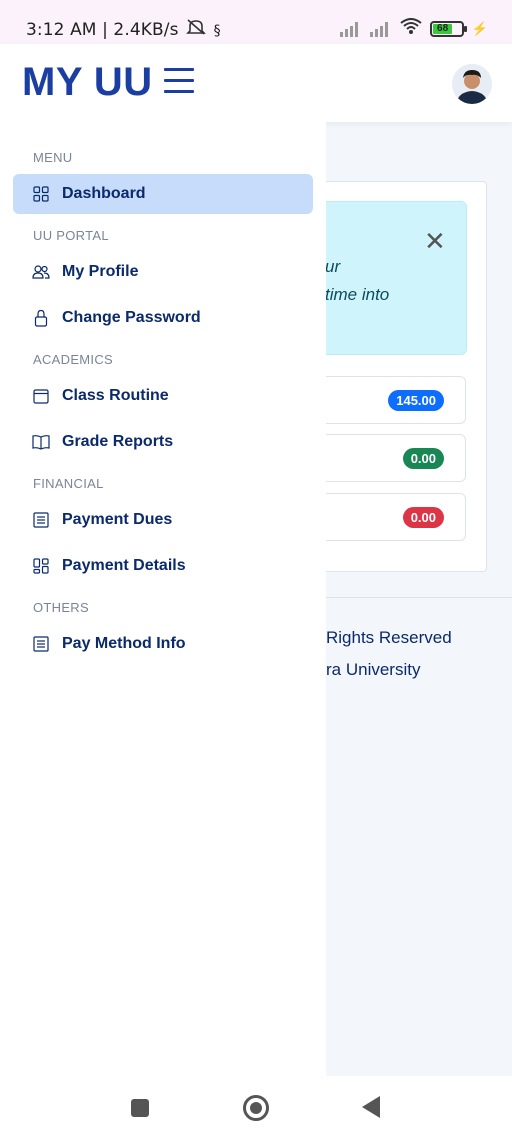 Image resolution: width=512 pixels, height=1138 pixels. What do you see at coordinates (163, 520) in the screenshot?
I see `sidebar-item-payment-dues: Payment Dues` at bounding box center [163, 520].